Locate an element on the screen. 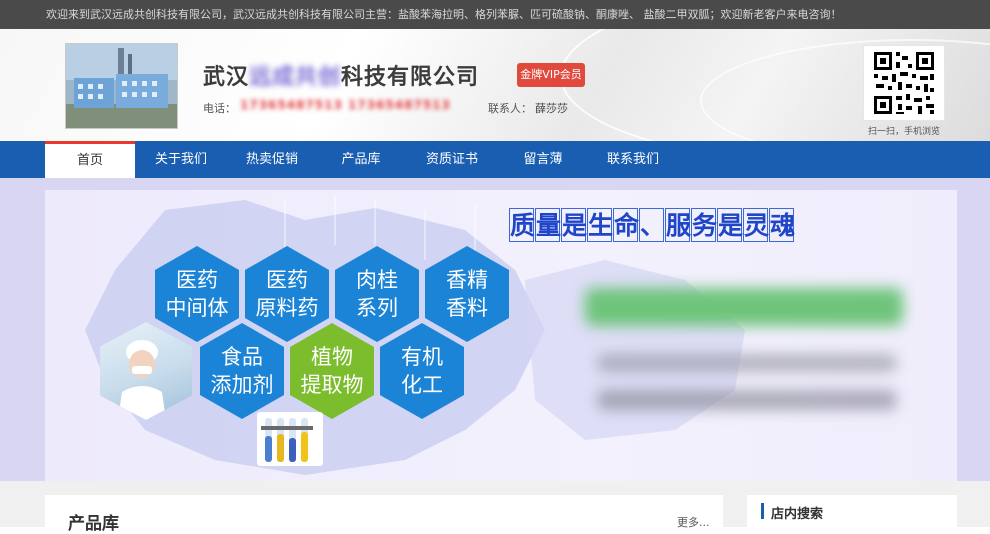 The height and width of the screenshot is (534, 990). slogan-char: 魂 is located at coordinates (782, 225).